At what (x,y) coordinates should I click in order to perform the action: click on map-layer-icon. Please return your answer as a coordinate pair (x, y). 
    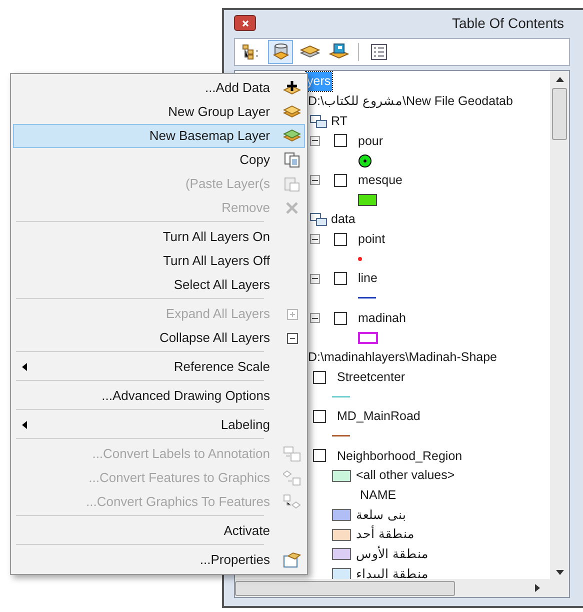
    Looking at the image, I should click on (338, 52).